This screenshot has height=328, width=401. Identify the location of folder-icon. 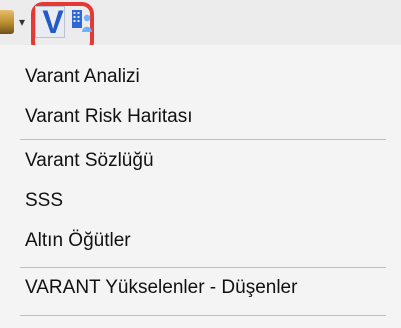
(7, 22).